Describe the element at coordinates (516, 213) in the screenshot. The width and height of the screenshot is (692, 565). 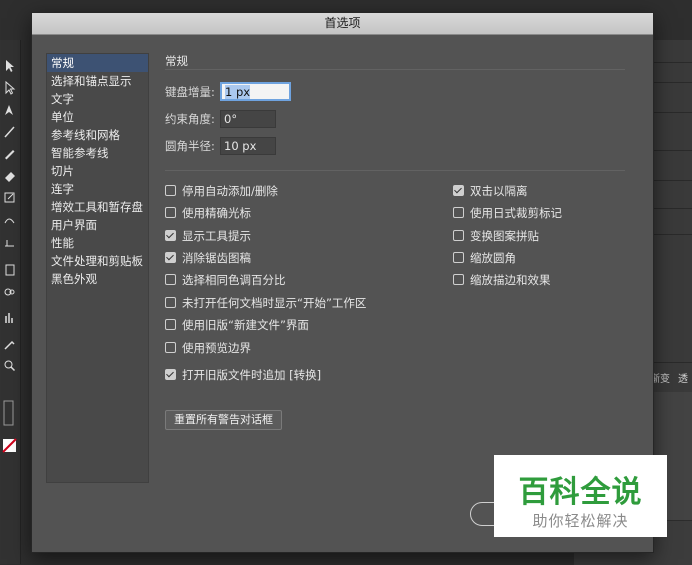
I see `option-label: 使用日式裁剪标记` at that location.